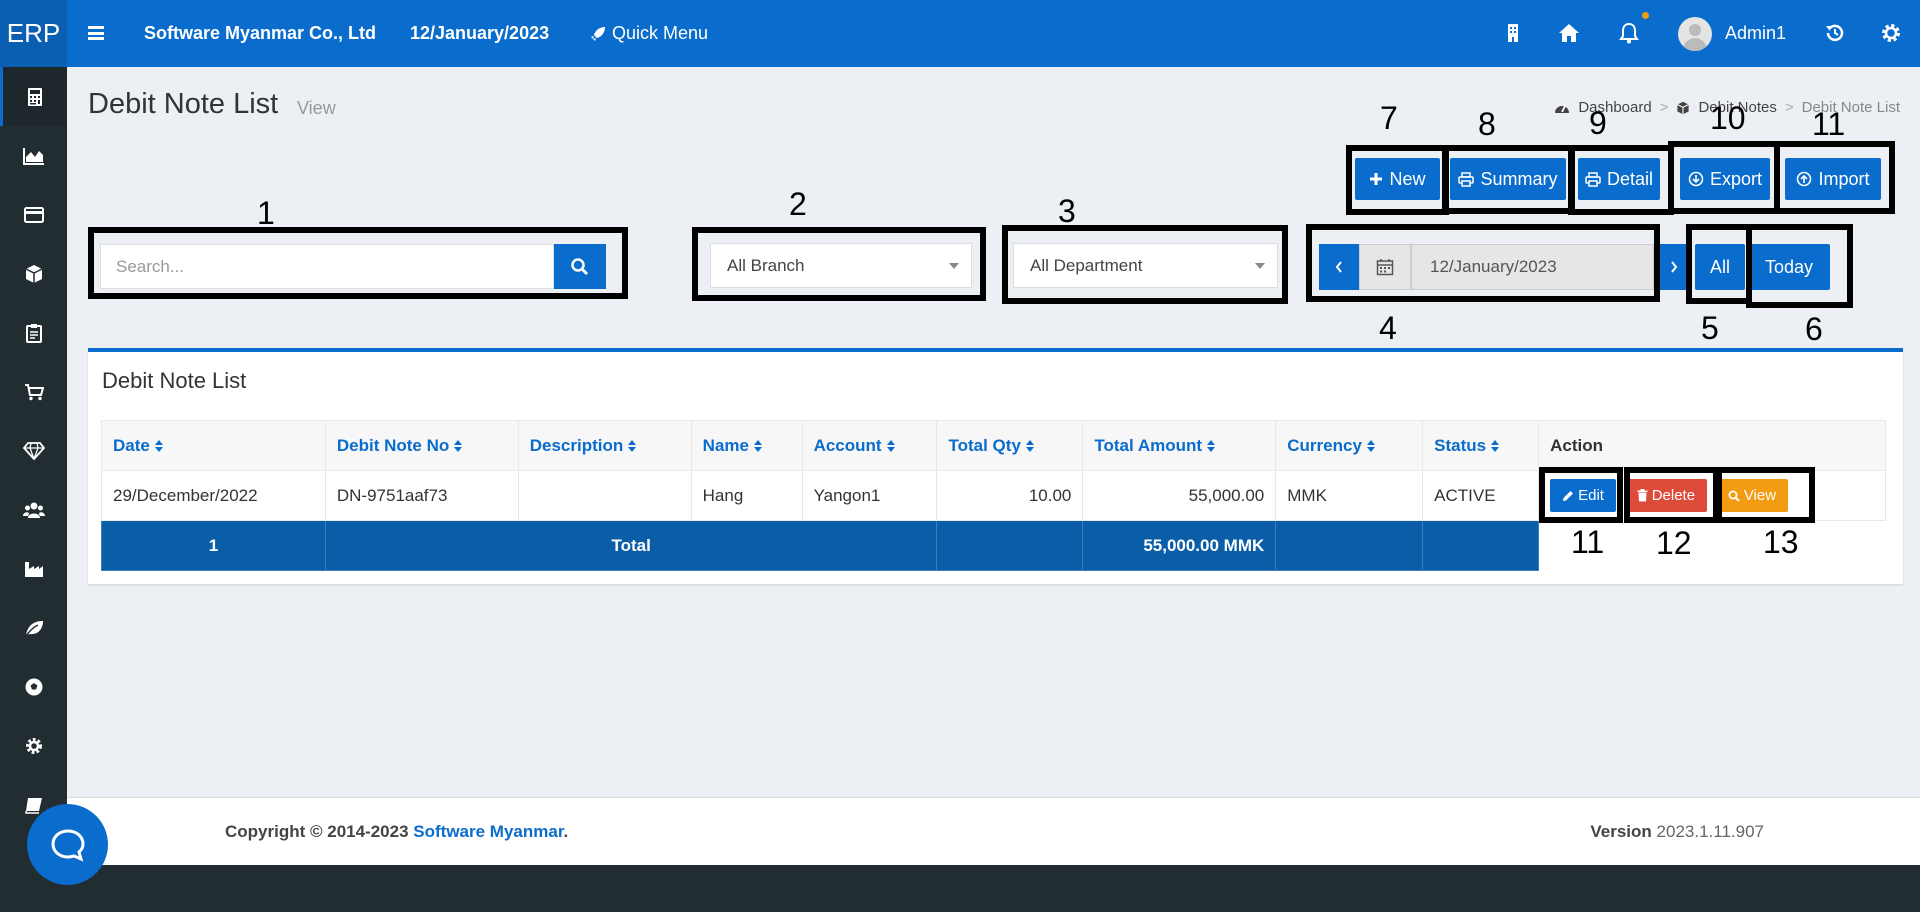 The width and height of the screenshot is (1920, 912). Describe the element at coordinates (96, 33) in the screenshot. I see `hamburger-menu-icon` at that location.